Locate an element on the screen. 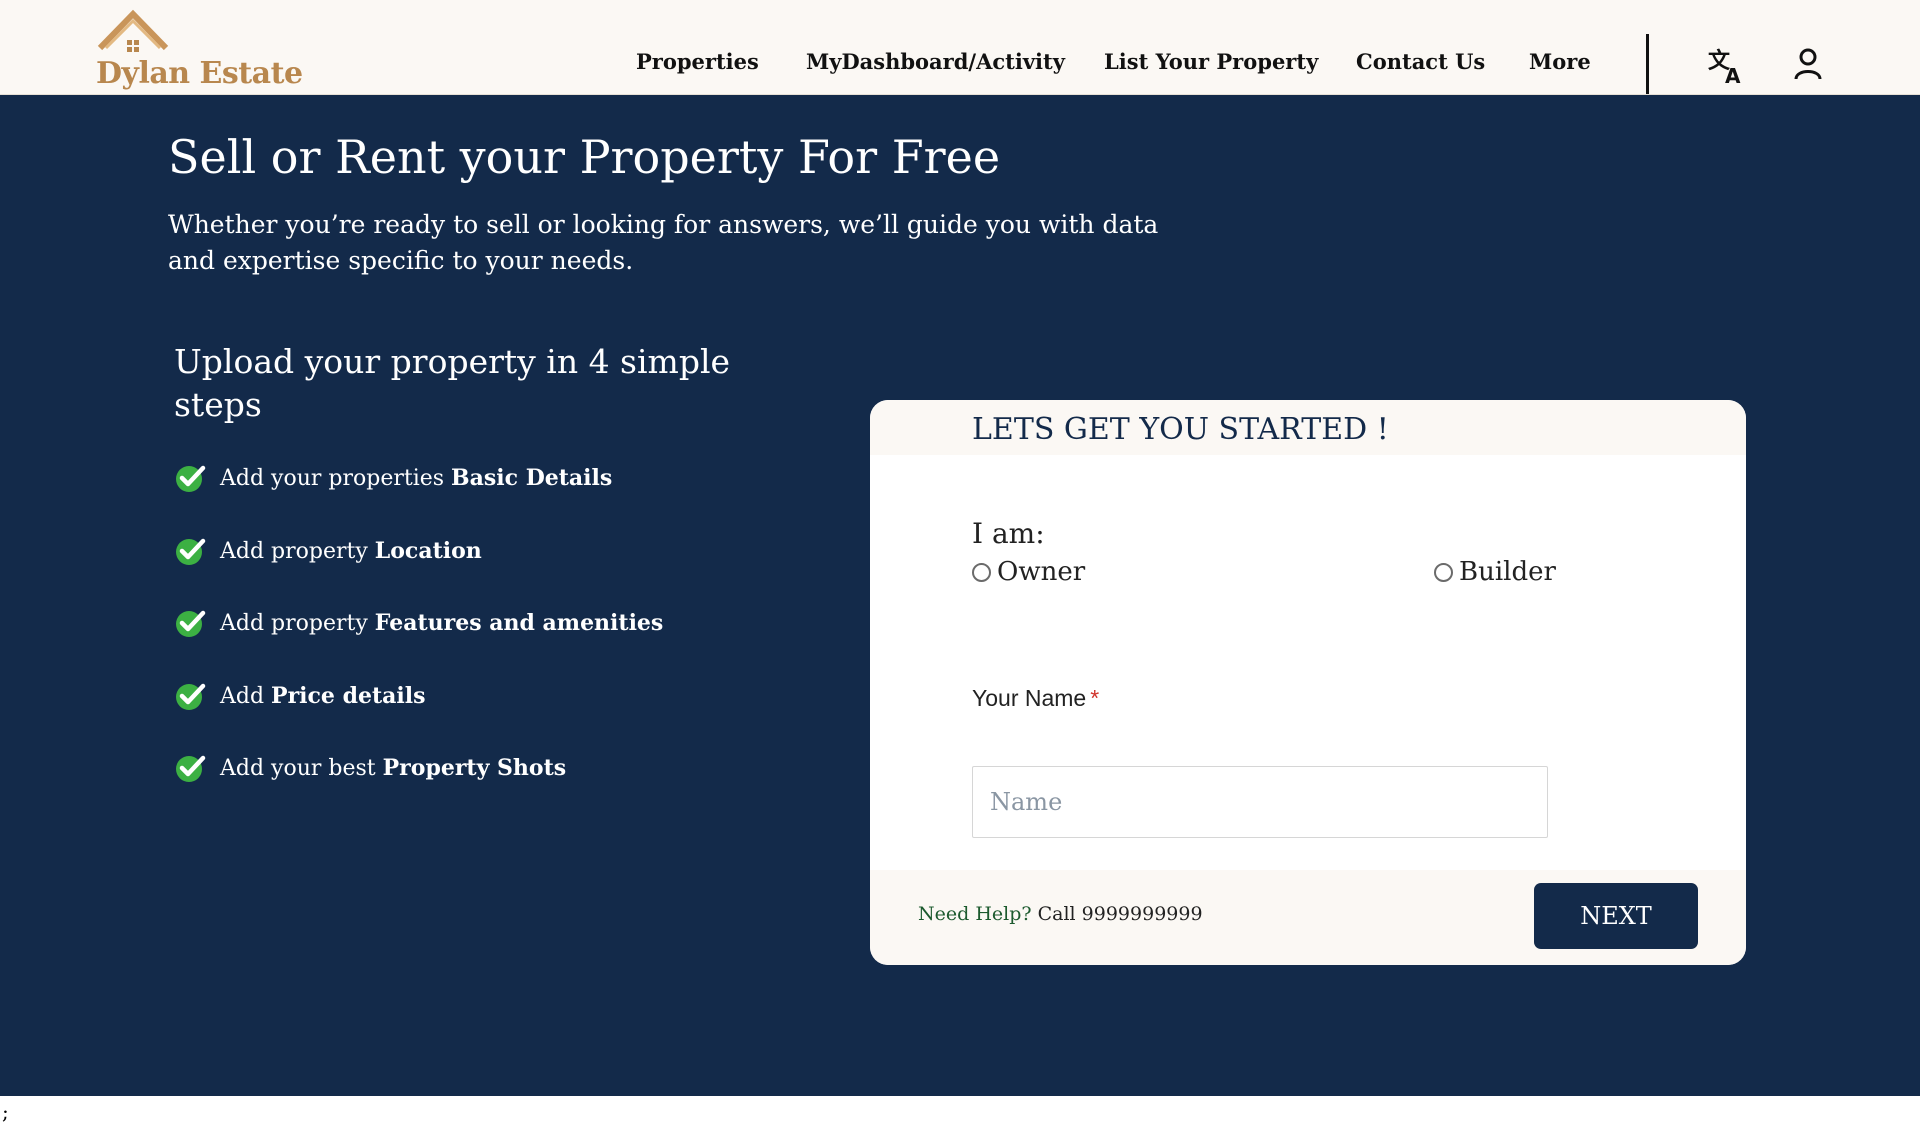 The height and width of the screenshot is (1131, 1920). user-icon is located at coordinates (1808, 64).